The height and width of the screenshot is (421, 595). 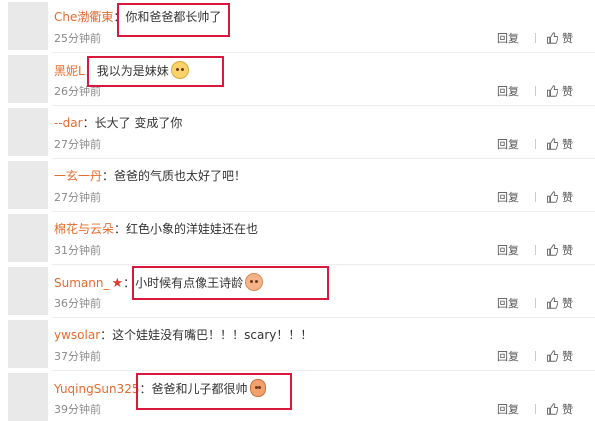 I want to click on comment-item: 一玄一丹：爸爸的气质也太好了吧！ 27分钟前 回复 赞, so click(x=297, y=185).